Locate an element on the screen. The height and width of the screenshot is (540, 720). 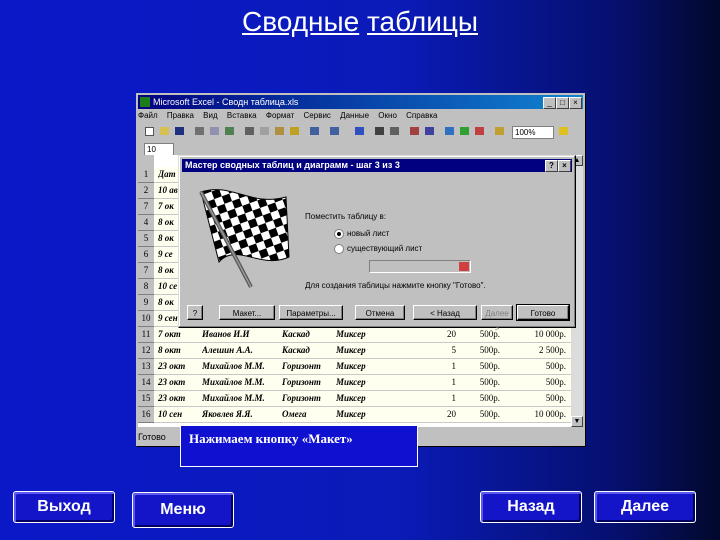
new-icon is located at coordinates (150, 131).